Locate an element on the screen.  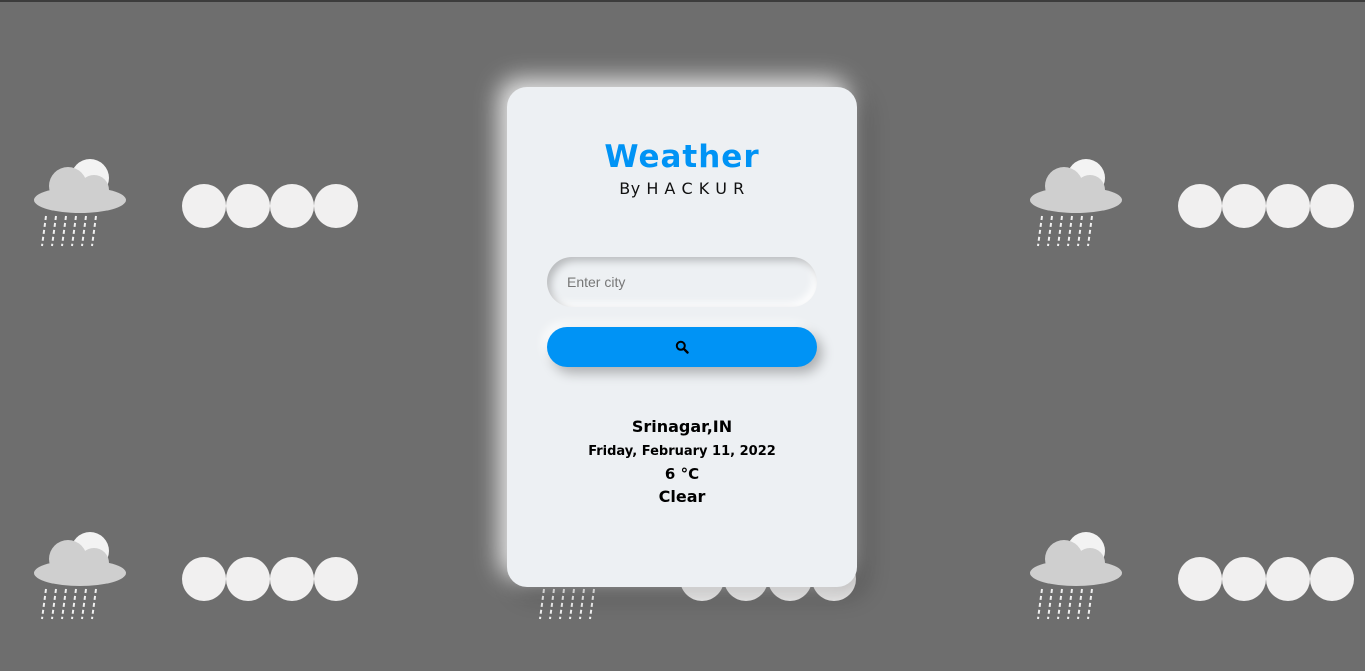
condition-label: Clear is located at coordinates (682, 496).